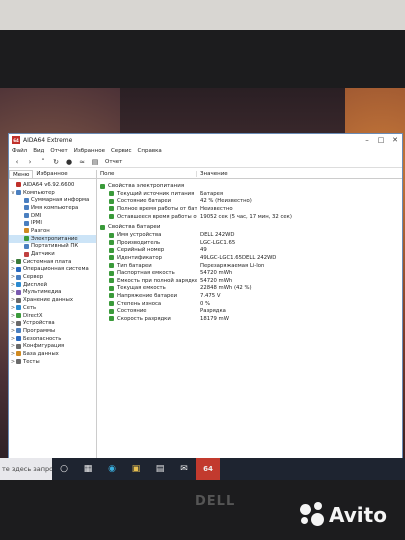 The height and width of the screenshot is (540, 405). Describe the element at coordinates (205, 303) in the screenshot. I see `property-value: 0 %` at that location.